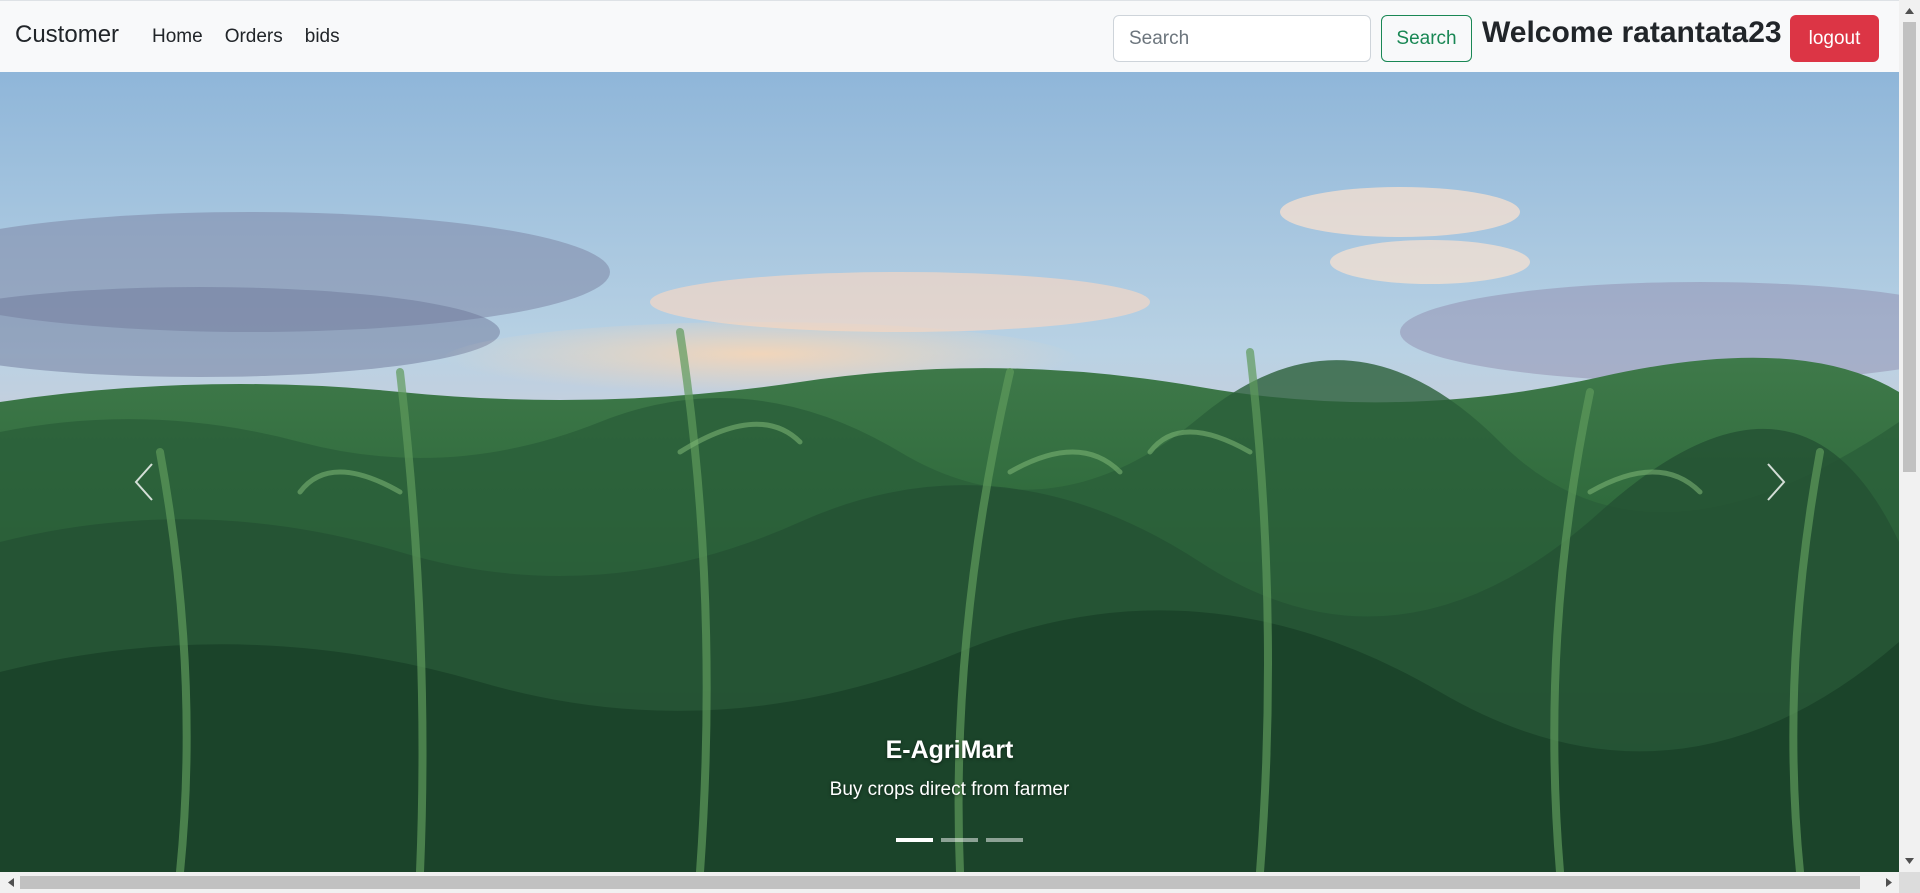  I want to click on nav-link-orders: Orders, so click(254, 37).